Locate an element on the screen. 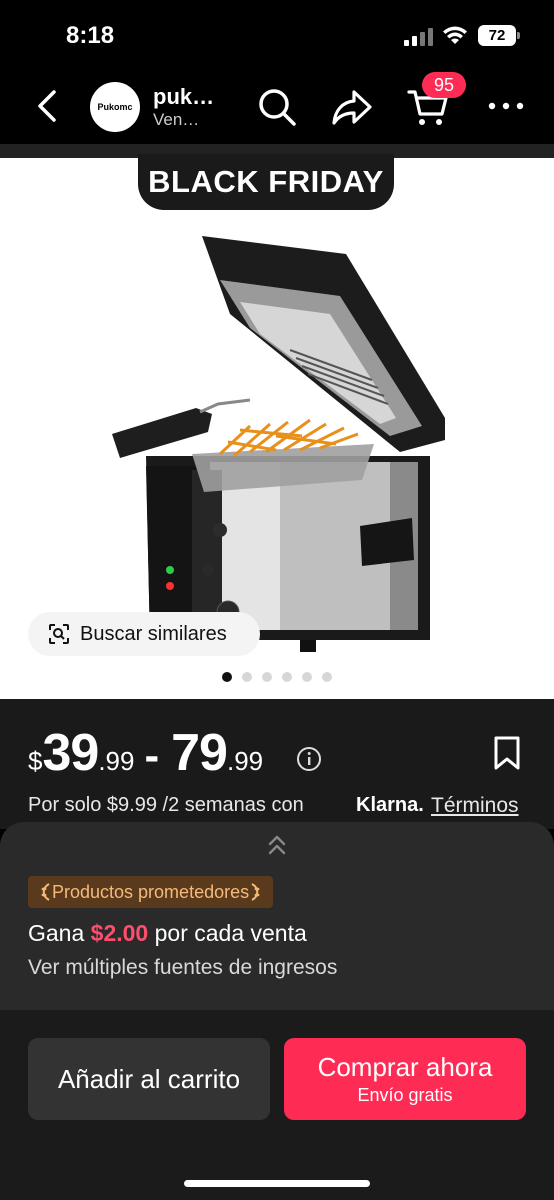 This screenshot has height=1200, width=554. add-to-cart-button: Añadir al carrito is located at coordinates (149, 1079).